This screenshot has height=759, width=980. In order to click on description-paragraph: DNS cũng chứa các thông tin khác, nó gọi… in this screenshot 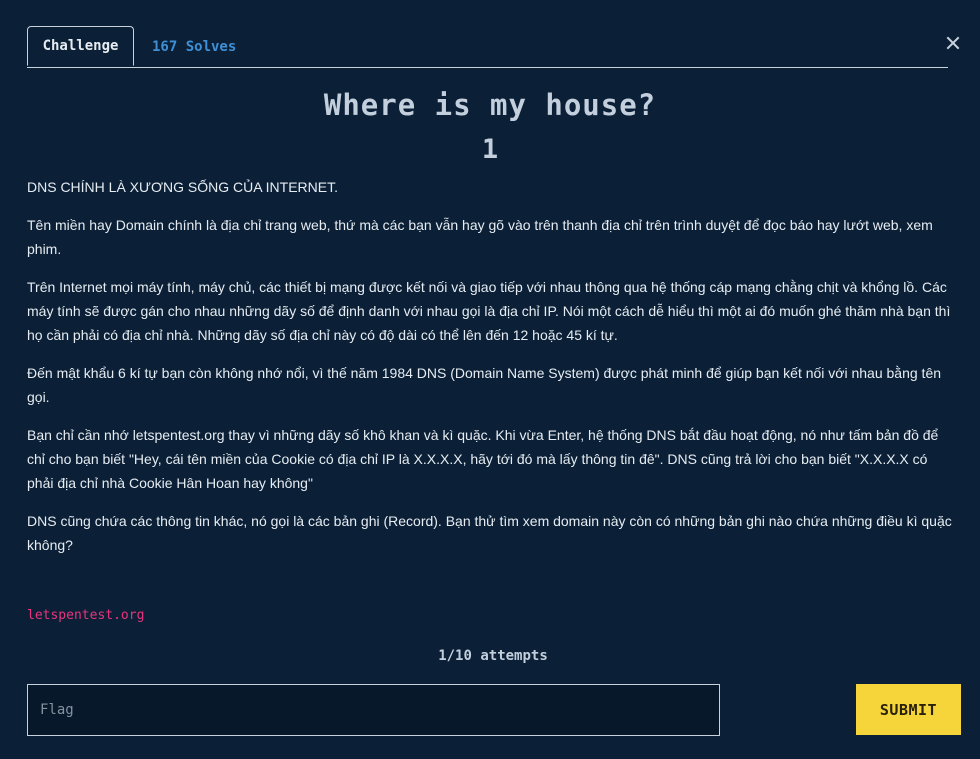, I will do `click(489, 533)`.